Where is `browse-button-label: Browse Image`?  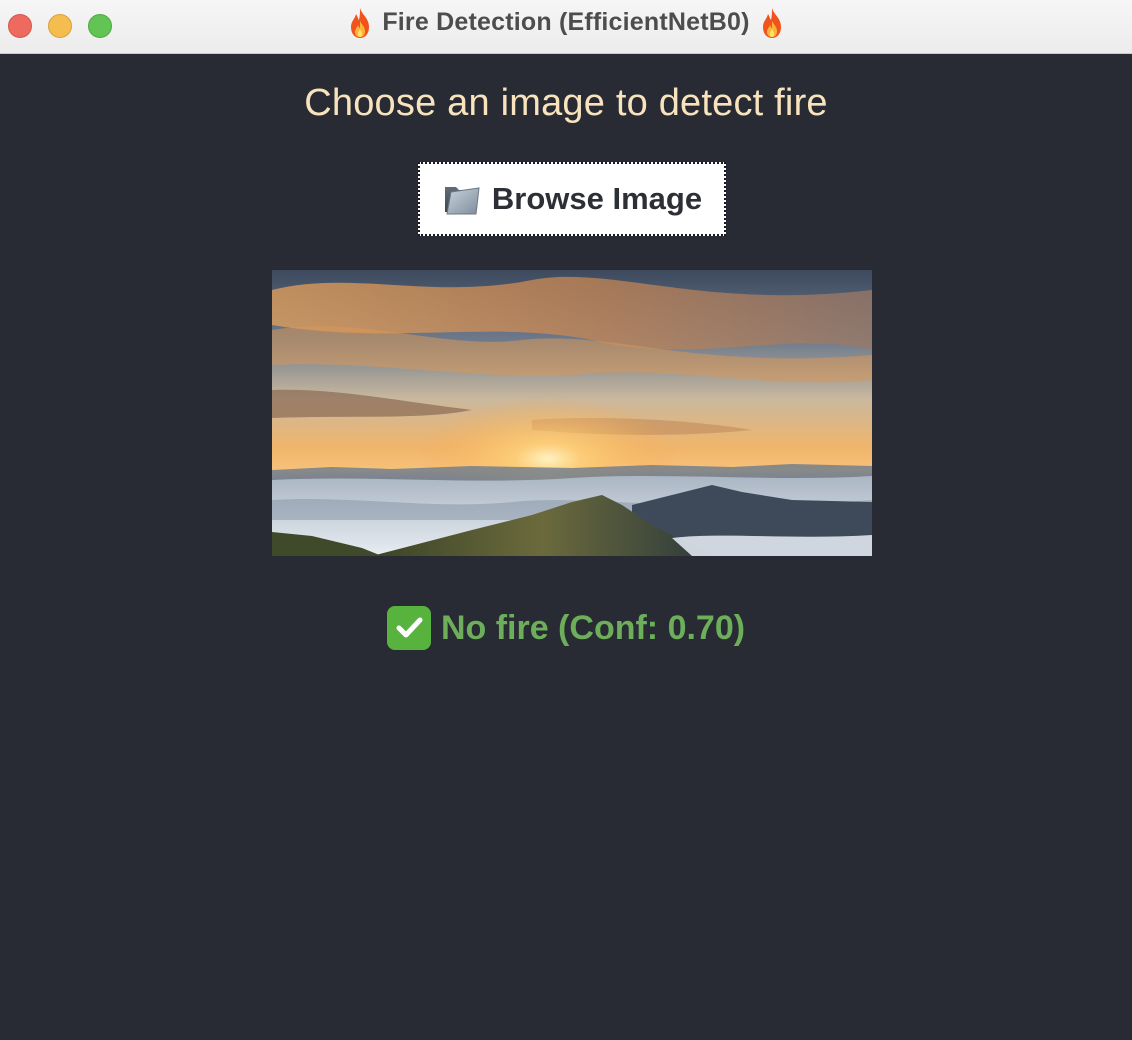 browse-button-label: Browse Image is located at coordinates (597, 198).